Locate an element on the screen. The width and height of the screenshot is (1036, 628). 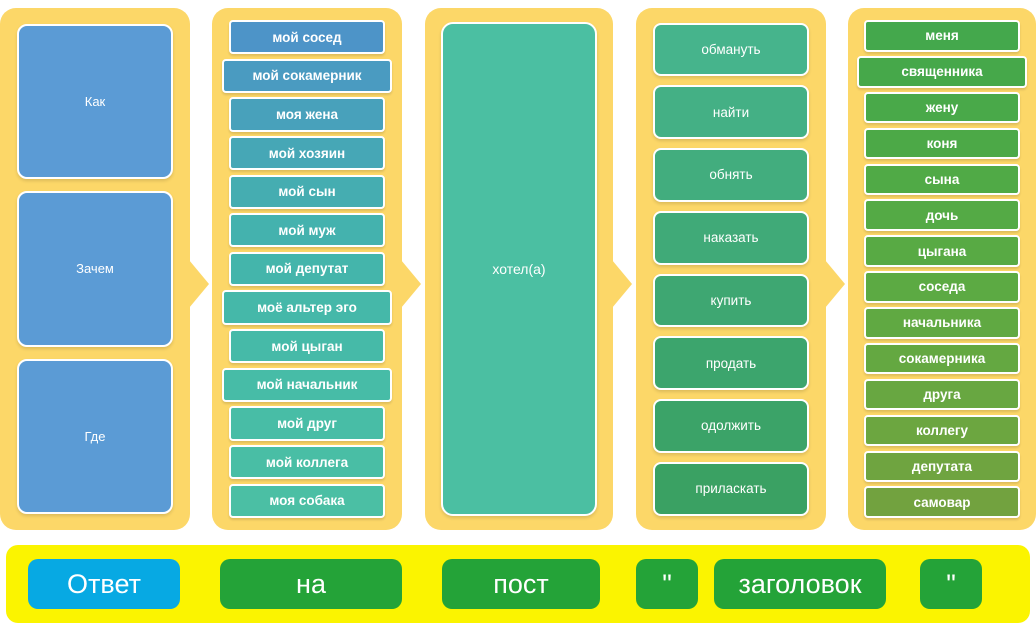
column-subject-item: моё альтер эго is located at coordinates (307, 307).